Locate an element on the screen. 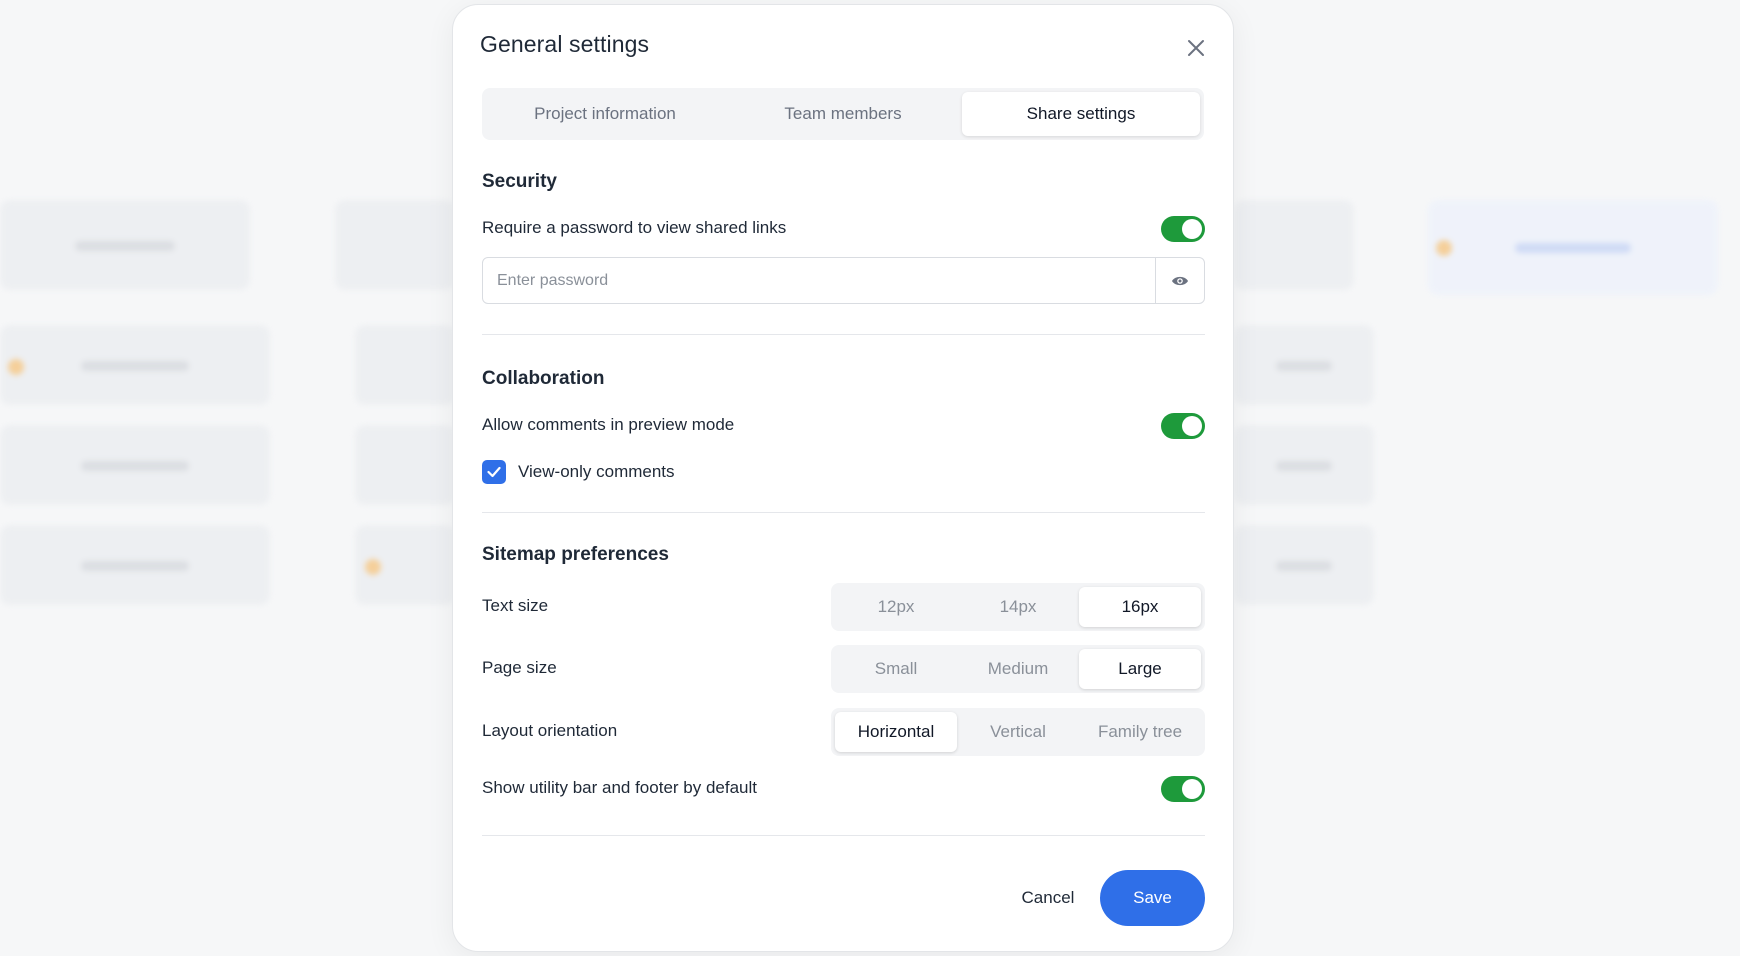 This screenshot has height=956, width=1740. layout-option-horizontal: Horizontal is located at coordinates (896, 732).